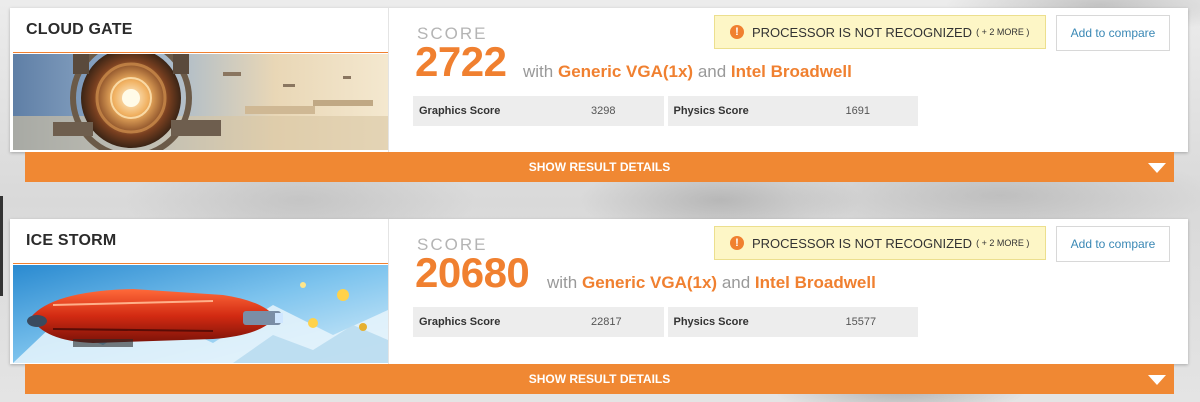 Image resolution: width=1200 pixels, height=402 pixels. What do you see at coordinates (1, 246) in the screenshot?
I see `scroll-edge-marker` at bounding box center [1, 246].